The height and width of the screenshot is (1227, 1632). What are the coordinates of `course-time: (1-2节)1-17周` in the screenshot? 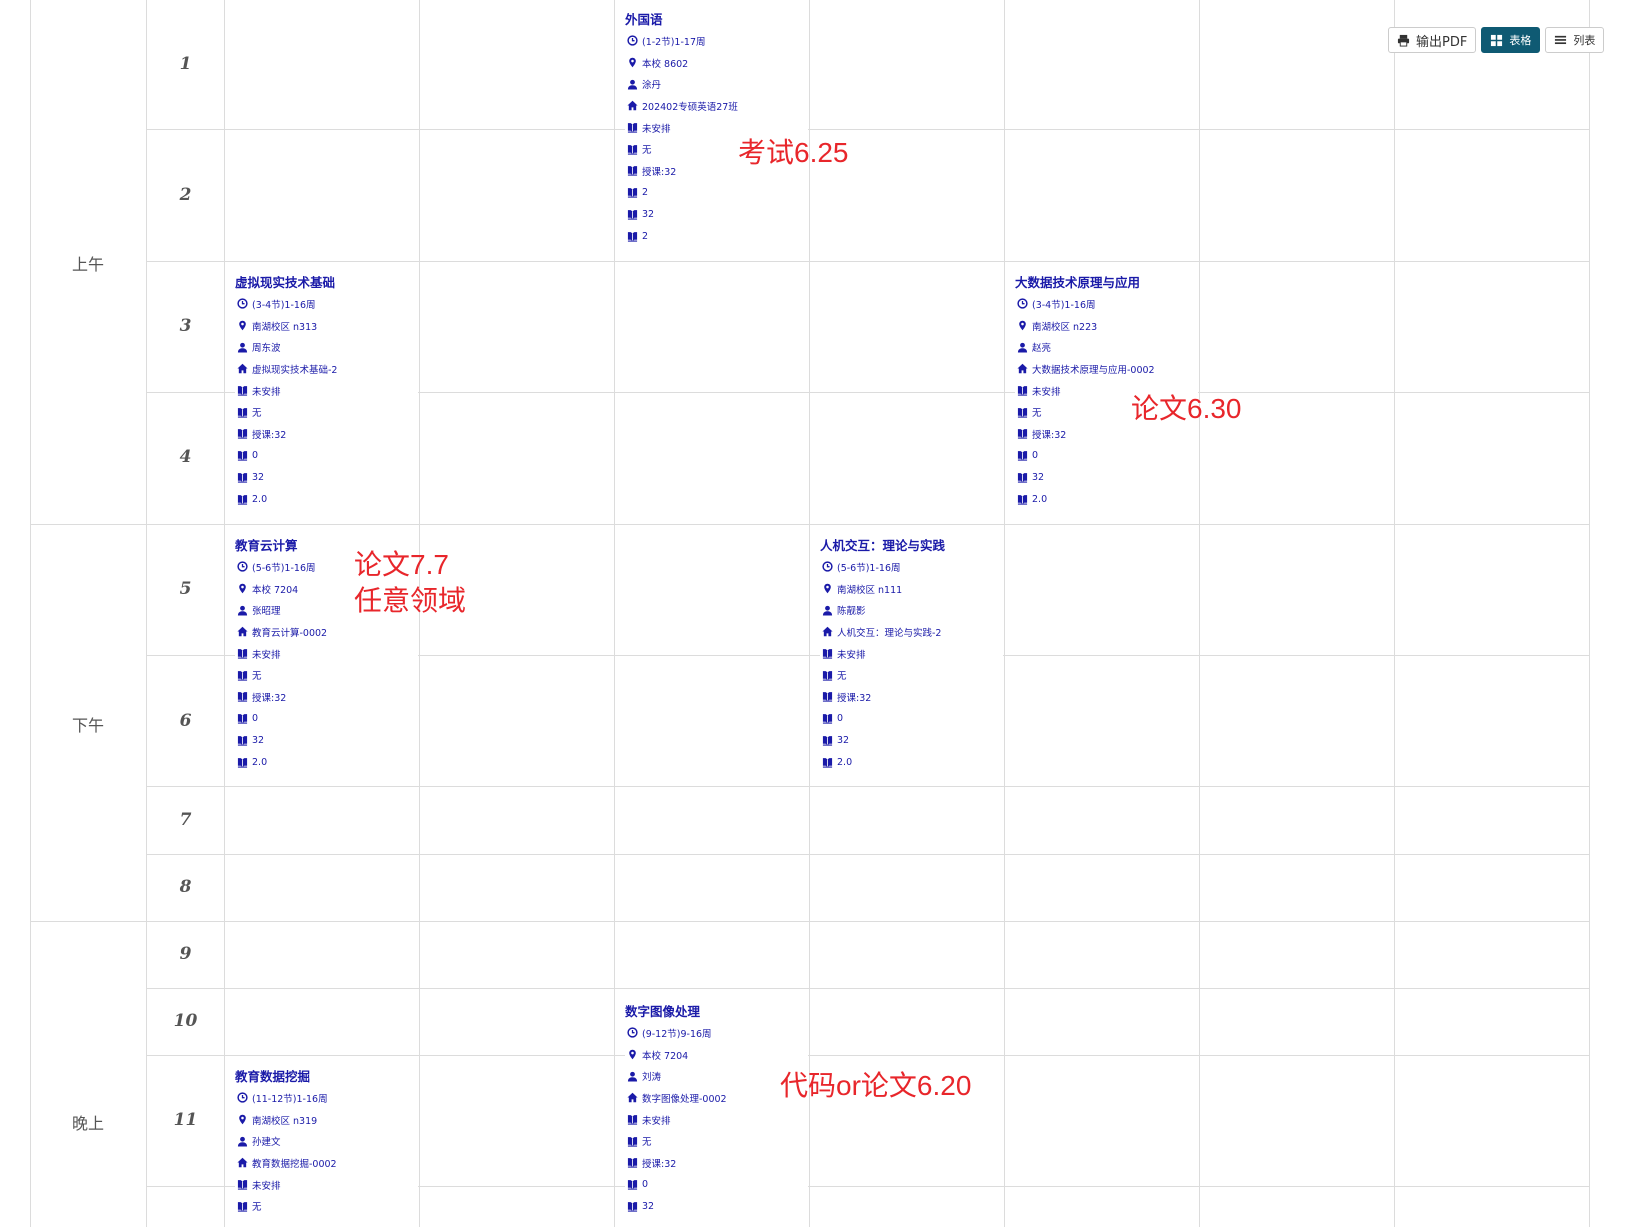 It's located at (674, 42).